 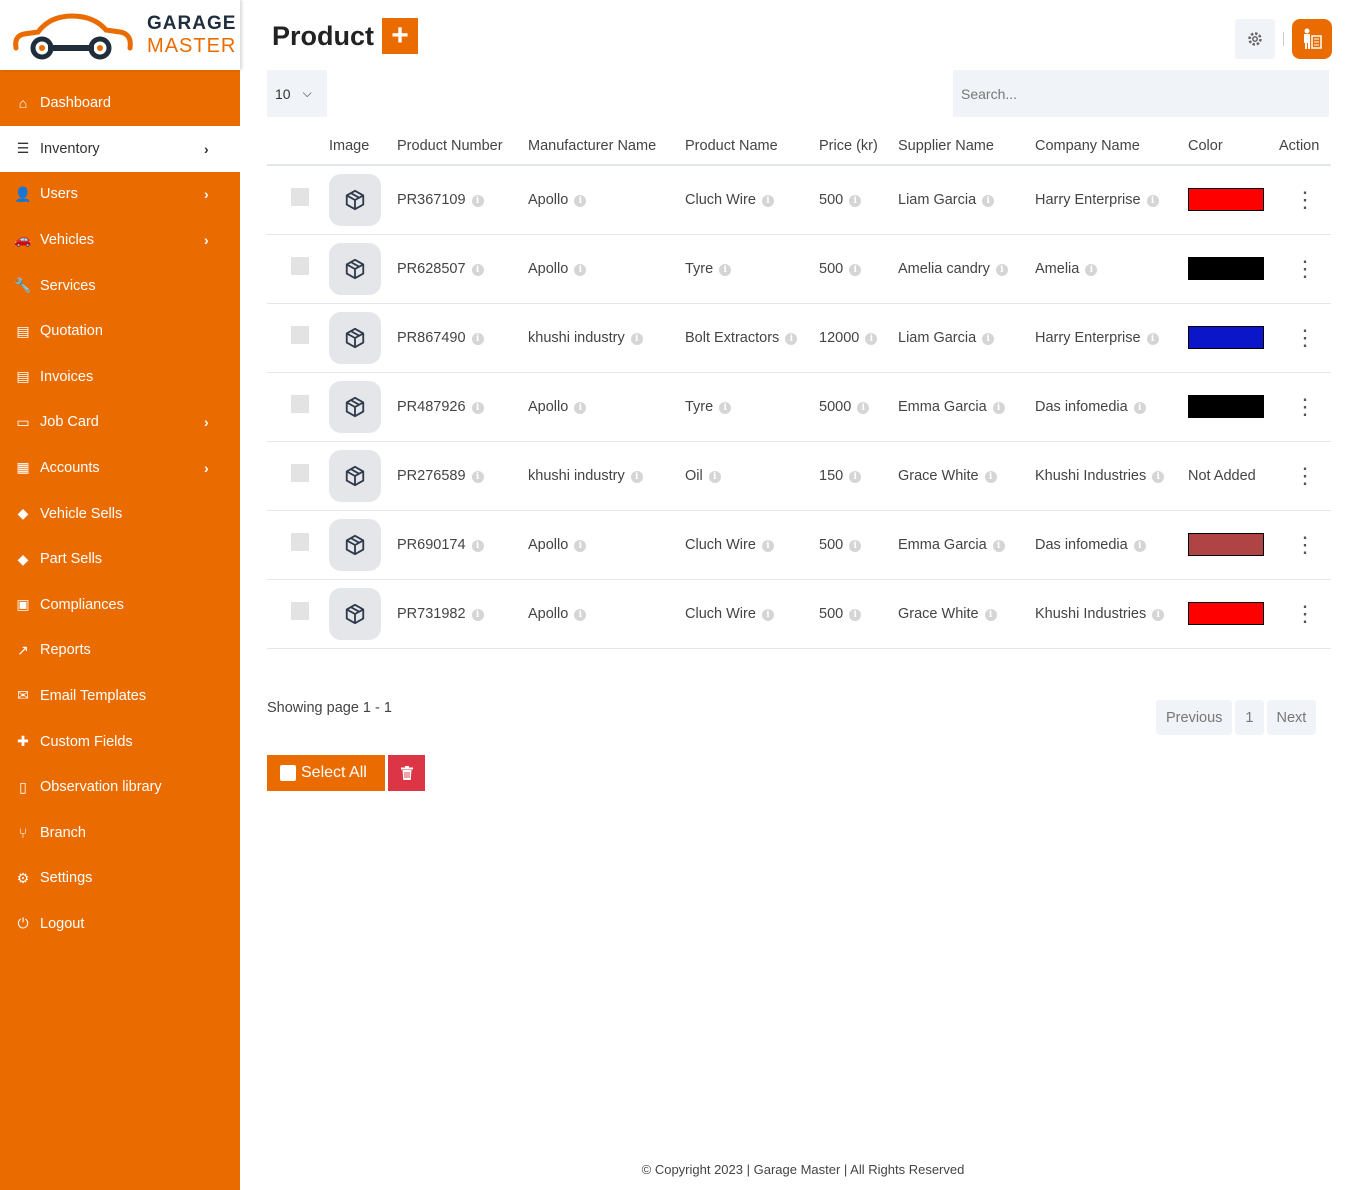 I want to click on sidebar-item-job-card: ▭ Job Card ›, so click(x=120, y=423).